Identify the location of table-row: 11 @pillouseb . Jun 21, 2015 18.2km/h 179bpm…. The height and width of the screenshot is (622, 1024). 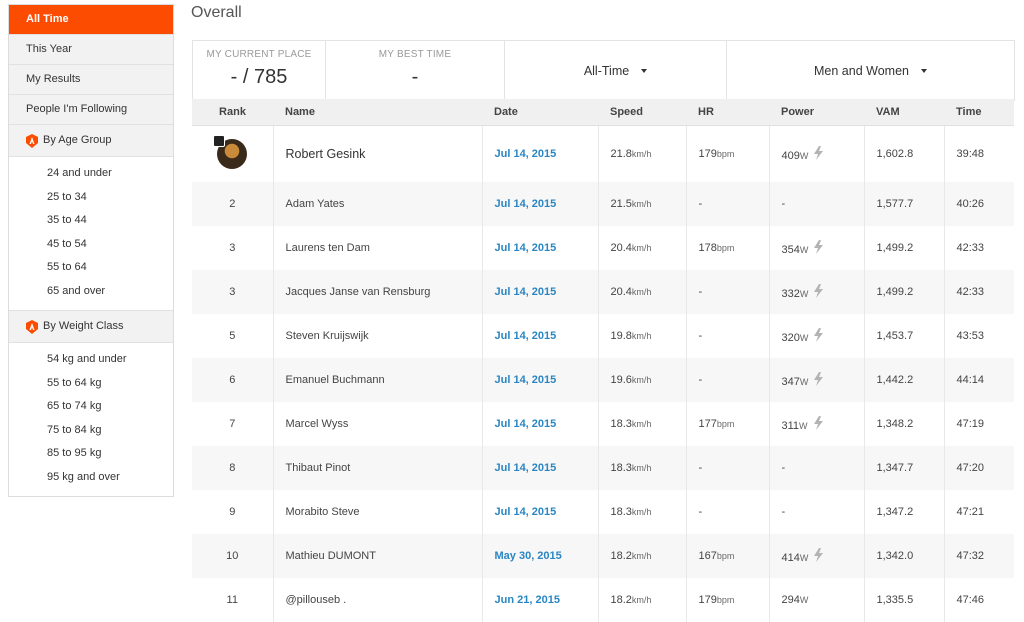
(603, 599).